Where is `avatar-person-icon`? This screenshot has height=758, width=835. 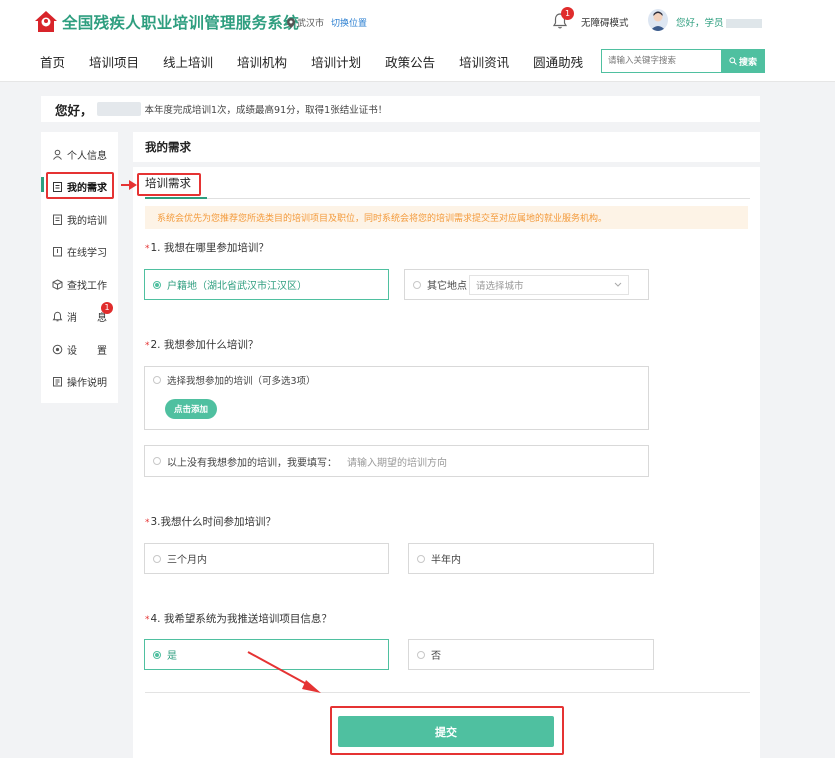 avatar-person-icon is located at coordinates (658, 21).